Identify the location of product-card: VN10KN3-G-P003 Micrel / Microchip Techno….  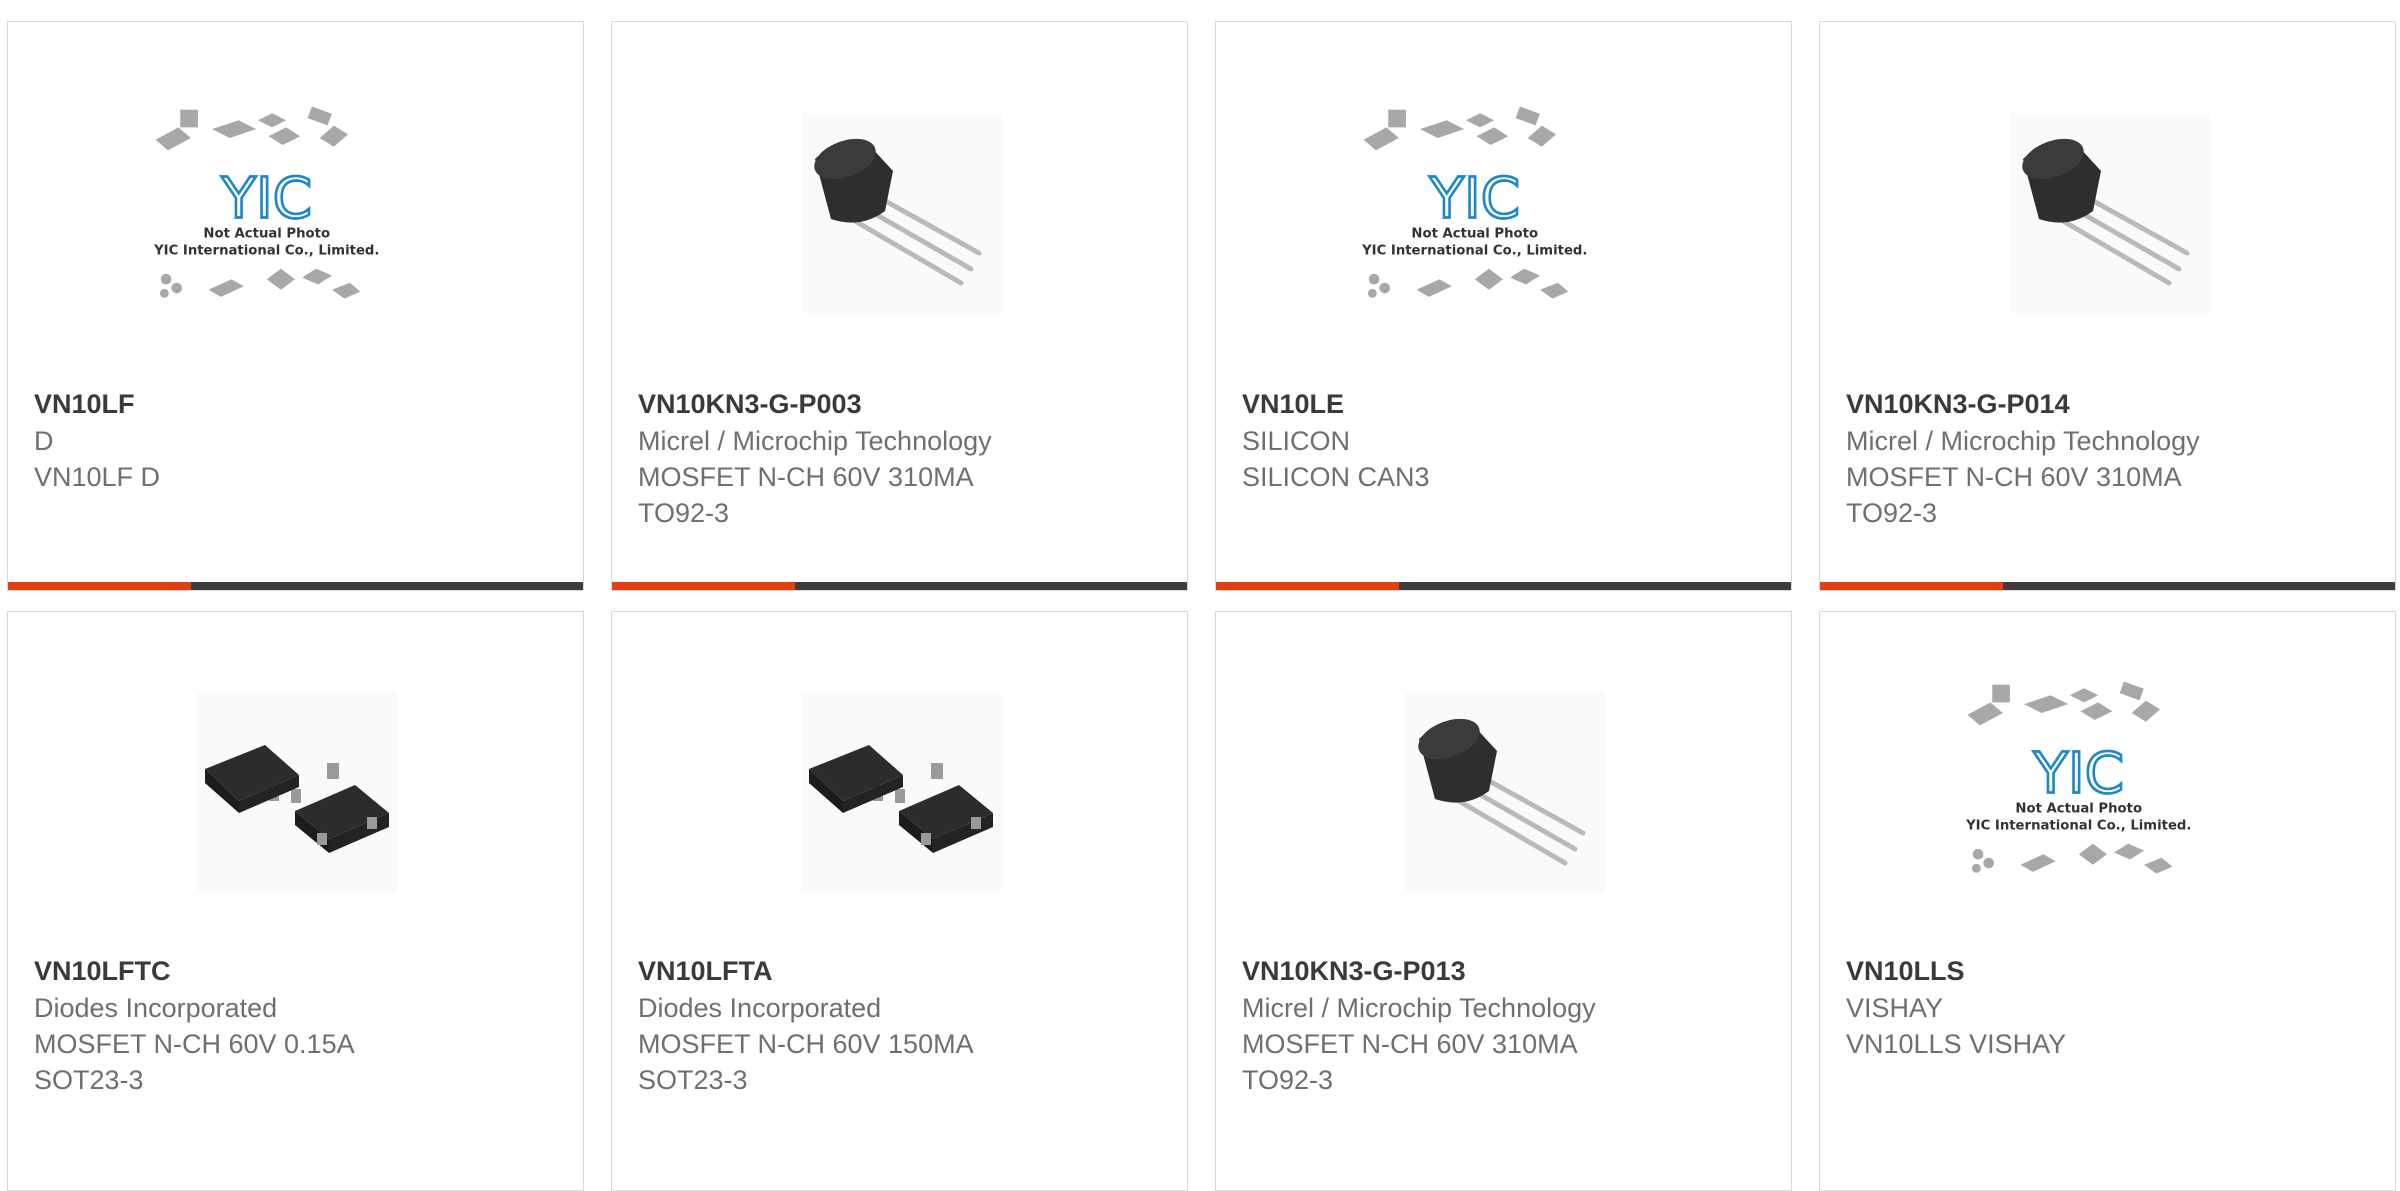
(899, 306).